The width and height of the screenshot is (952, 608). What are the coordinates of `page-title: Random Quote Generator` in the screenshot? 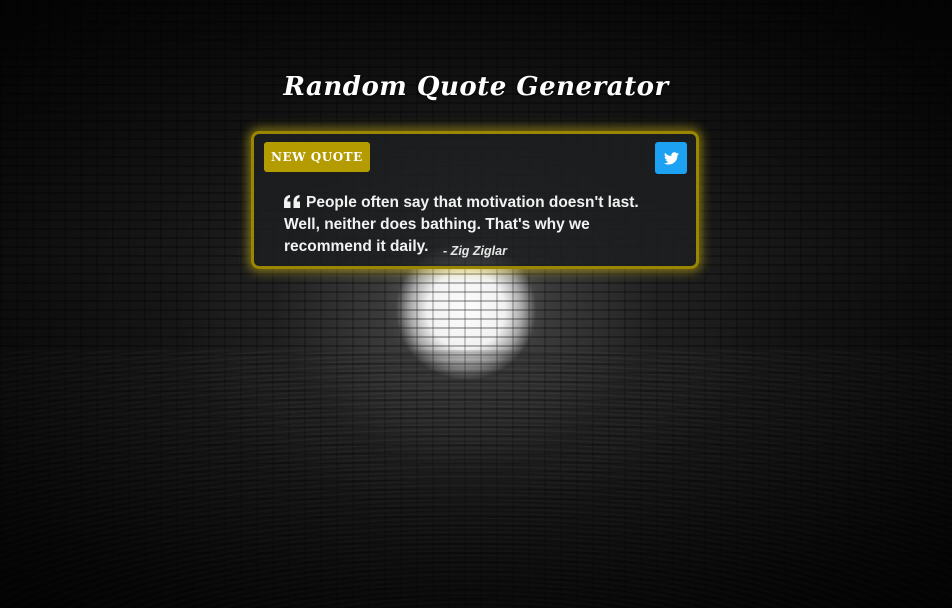 It's located at (476, 87).